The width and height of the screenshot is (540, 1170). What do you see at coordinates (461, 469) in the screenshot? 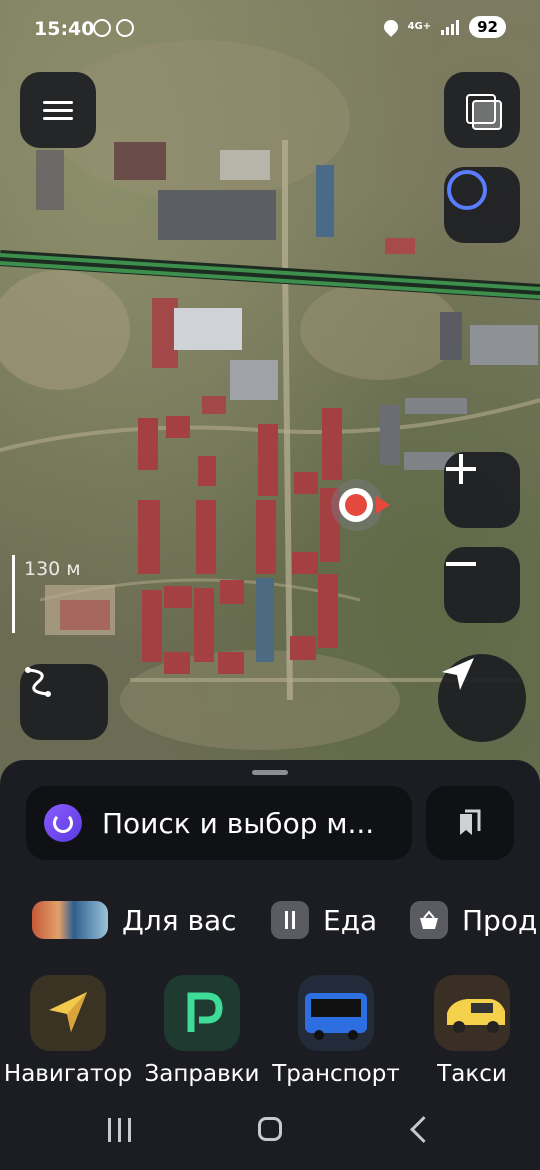
I see `plus-icon` at bounding box center [461, 469].